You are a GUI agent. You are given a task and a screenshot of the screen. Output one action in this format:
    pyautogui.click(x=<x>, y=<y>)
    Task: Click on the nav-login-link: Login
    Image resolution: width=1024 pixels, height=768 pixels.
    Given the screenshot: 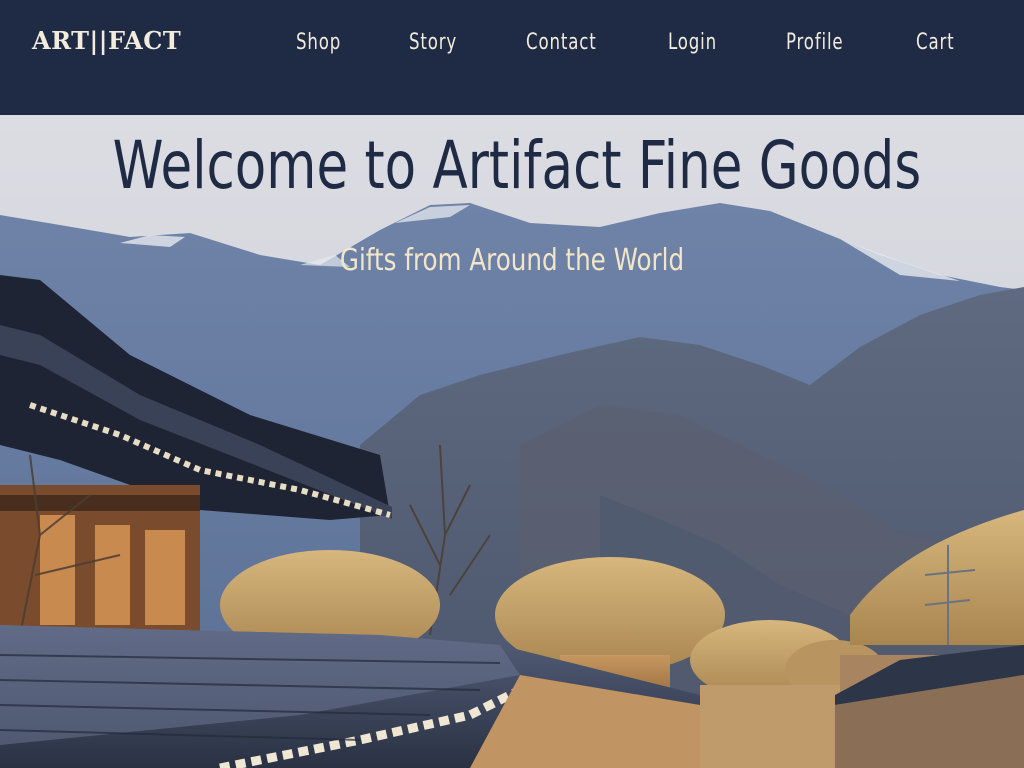 What is the action you would take?
    pyautogui.click(x=692, y=42)
    